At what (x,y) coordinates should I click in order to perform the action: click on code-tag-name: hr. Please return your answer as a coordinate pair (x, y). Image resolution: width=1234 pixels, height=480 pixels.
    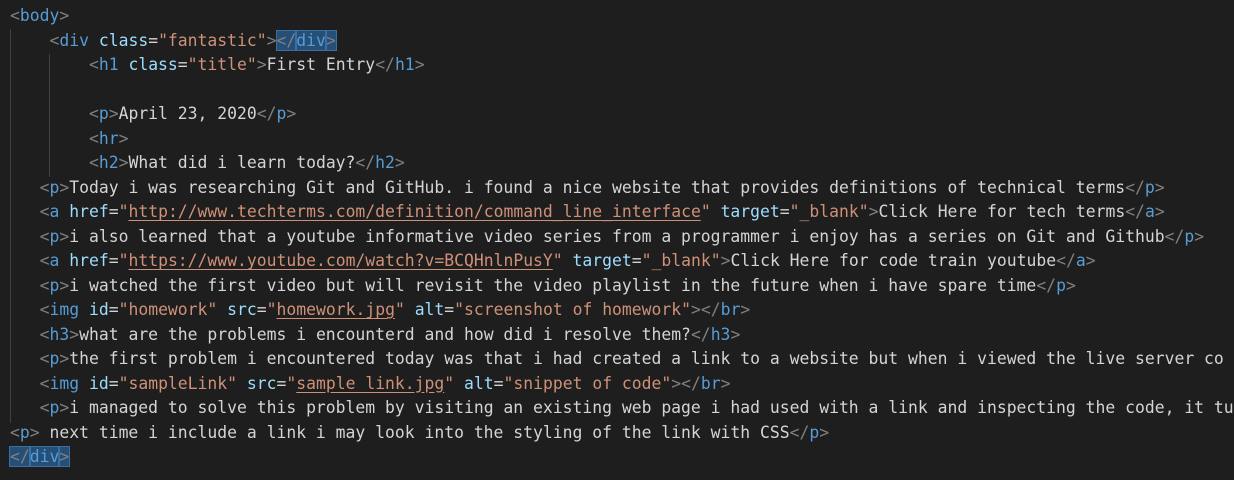
    Looking at the image, I should click on (108, 138).